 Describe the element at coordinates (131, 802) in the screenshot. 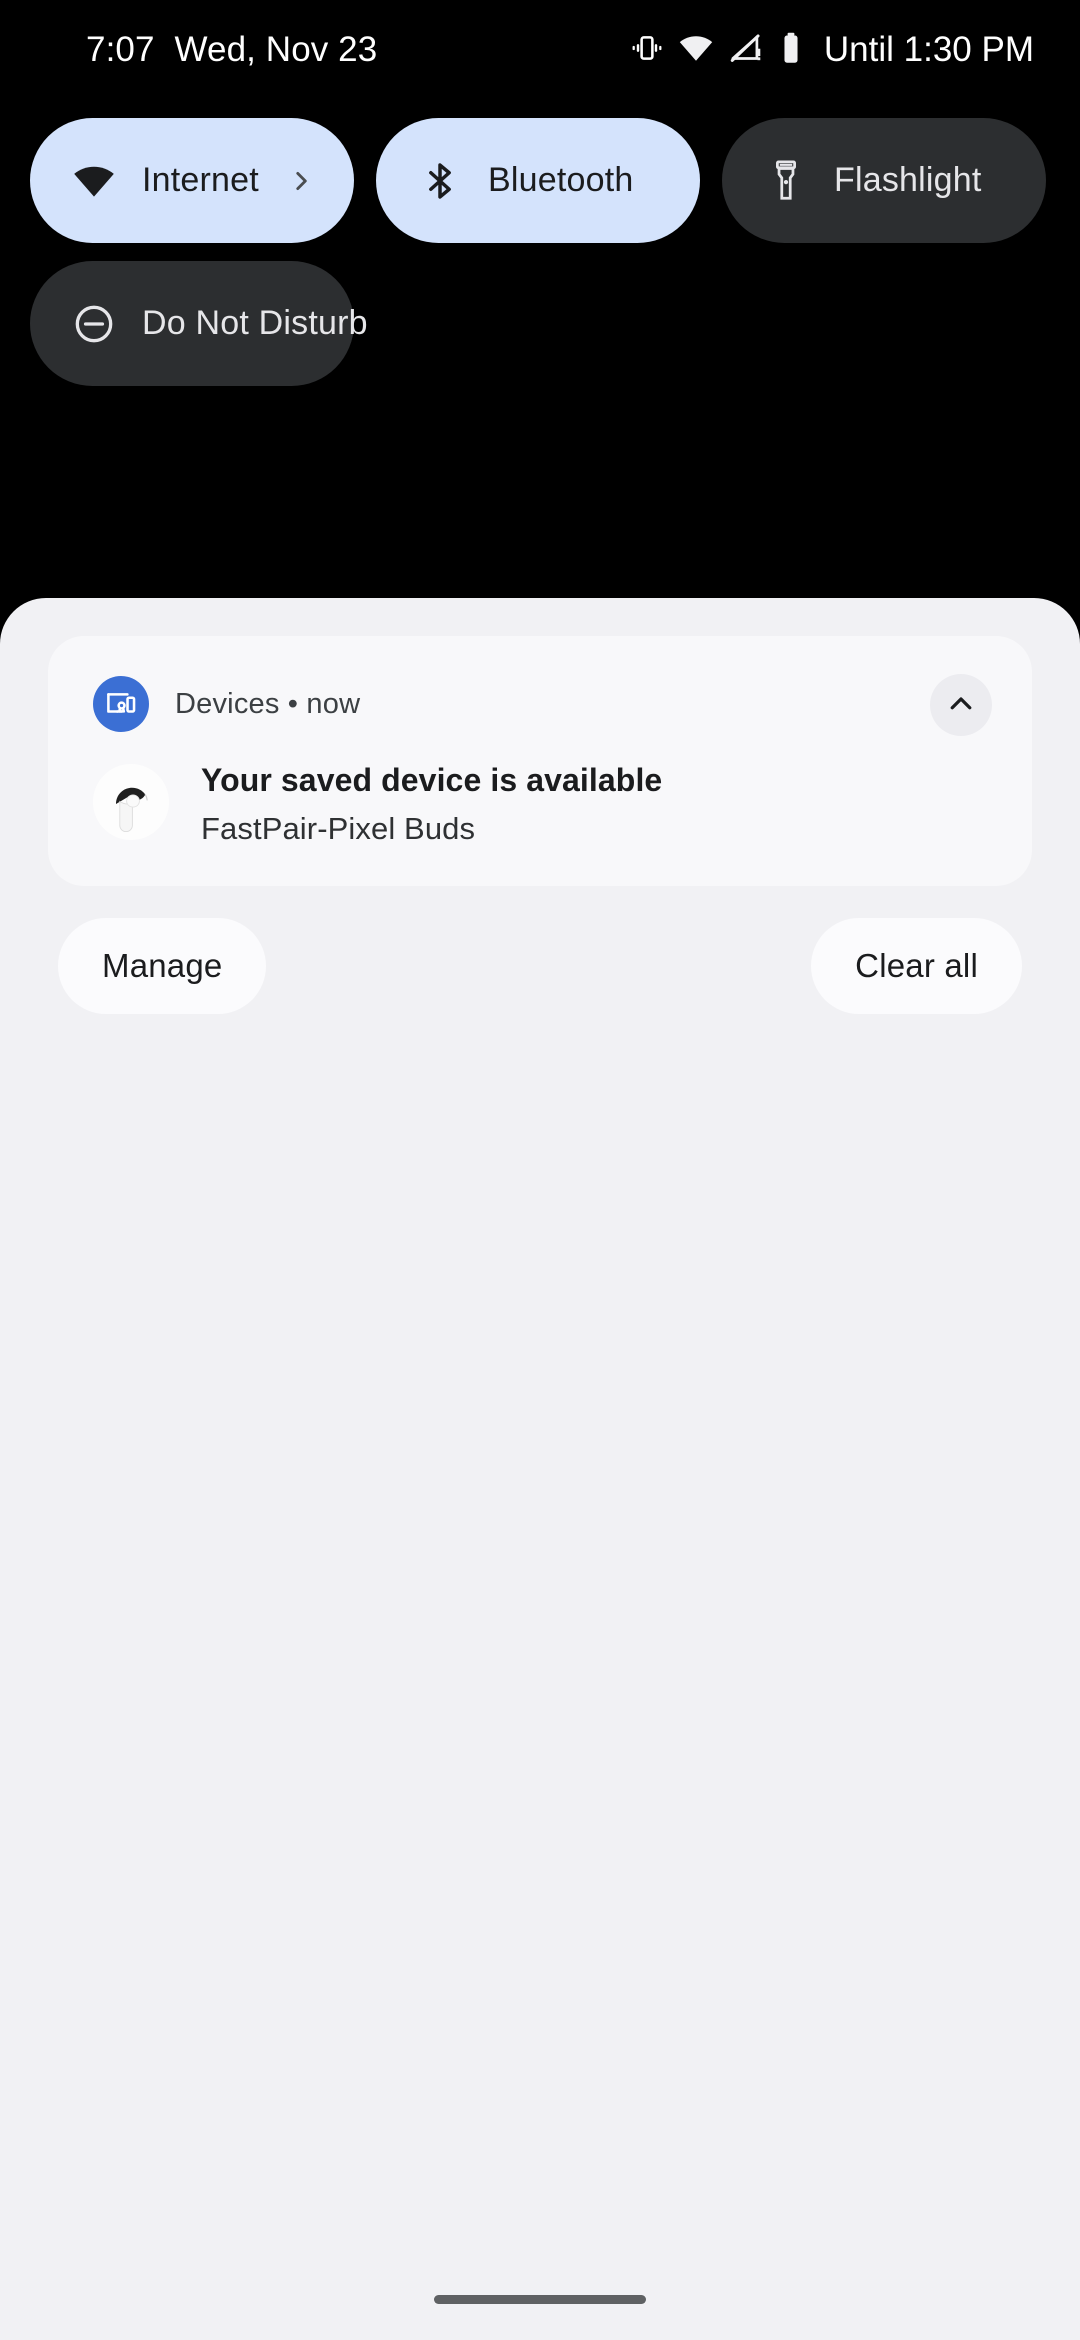

I see `pixel-buds-image` at that location.